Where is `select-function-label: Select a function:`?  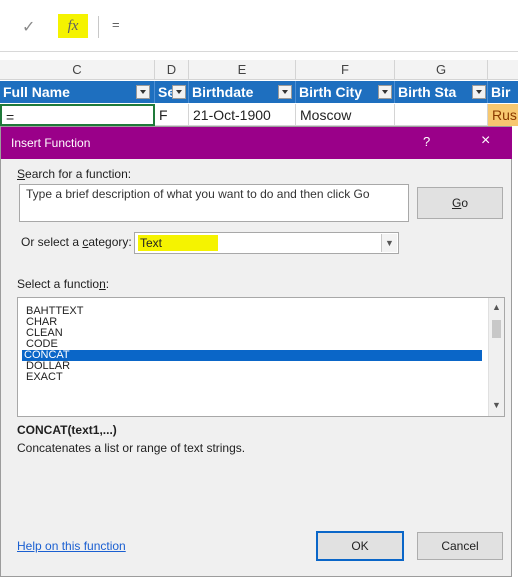
select-function-label: Select a function: is located at coordinates (63, 284).